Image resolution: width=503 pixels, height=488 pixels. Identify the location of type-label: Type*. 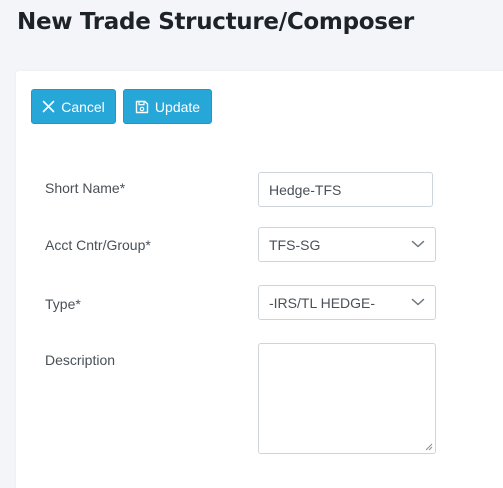
(63, 304).